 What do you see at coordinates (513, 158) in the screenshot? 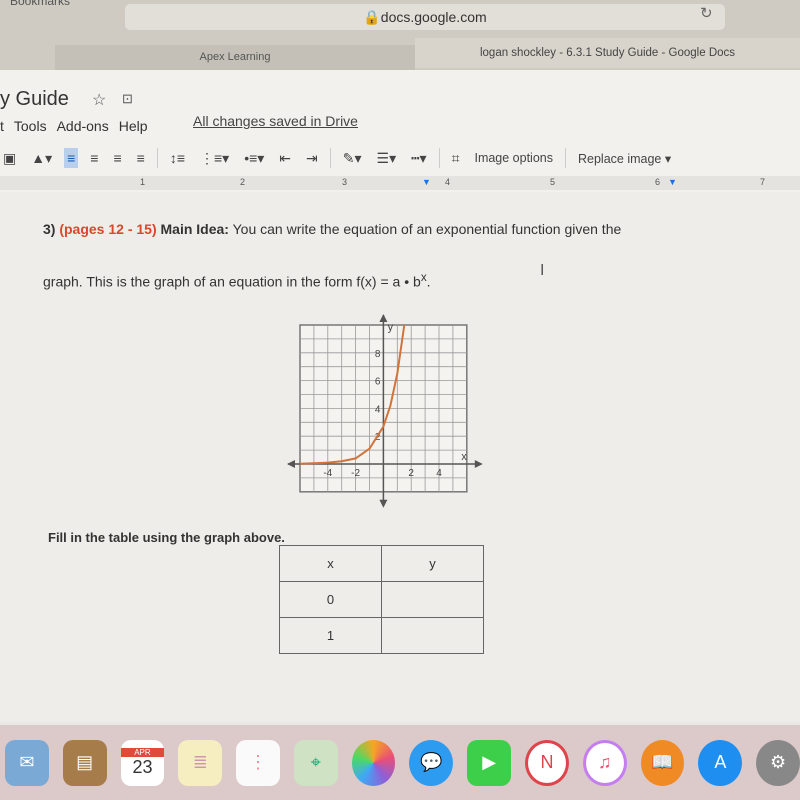
I see `image-options-button: Image options` at bounding box center [513, 158].